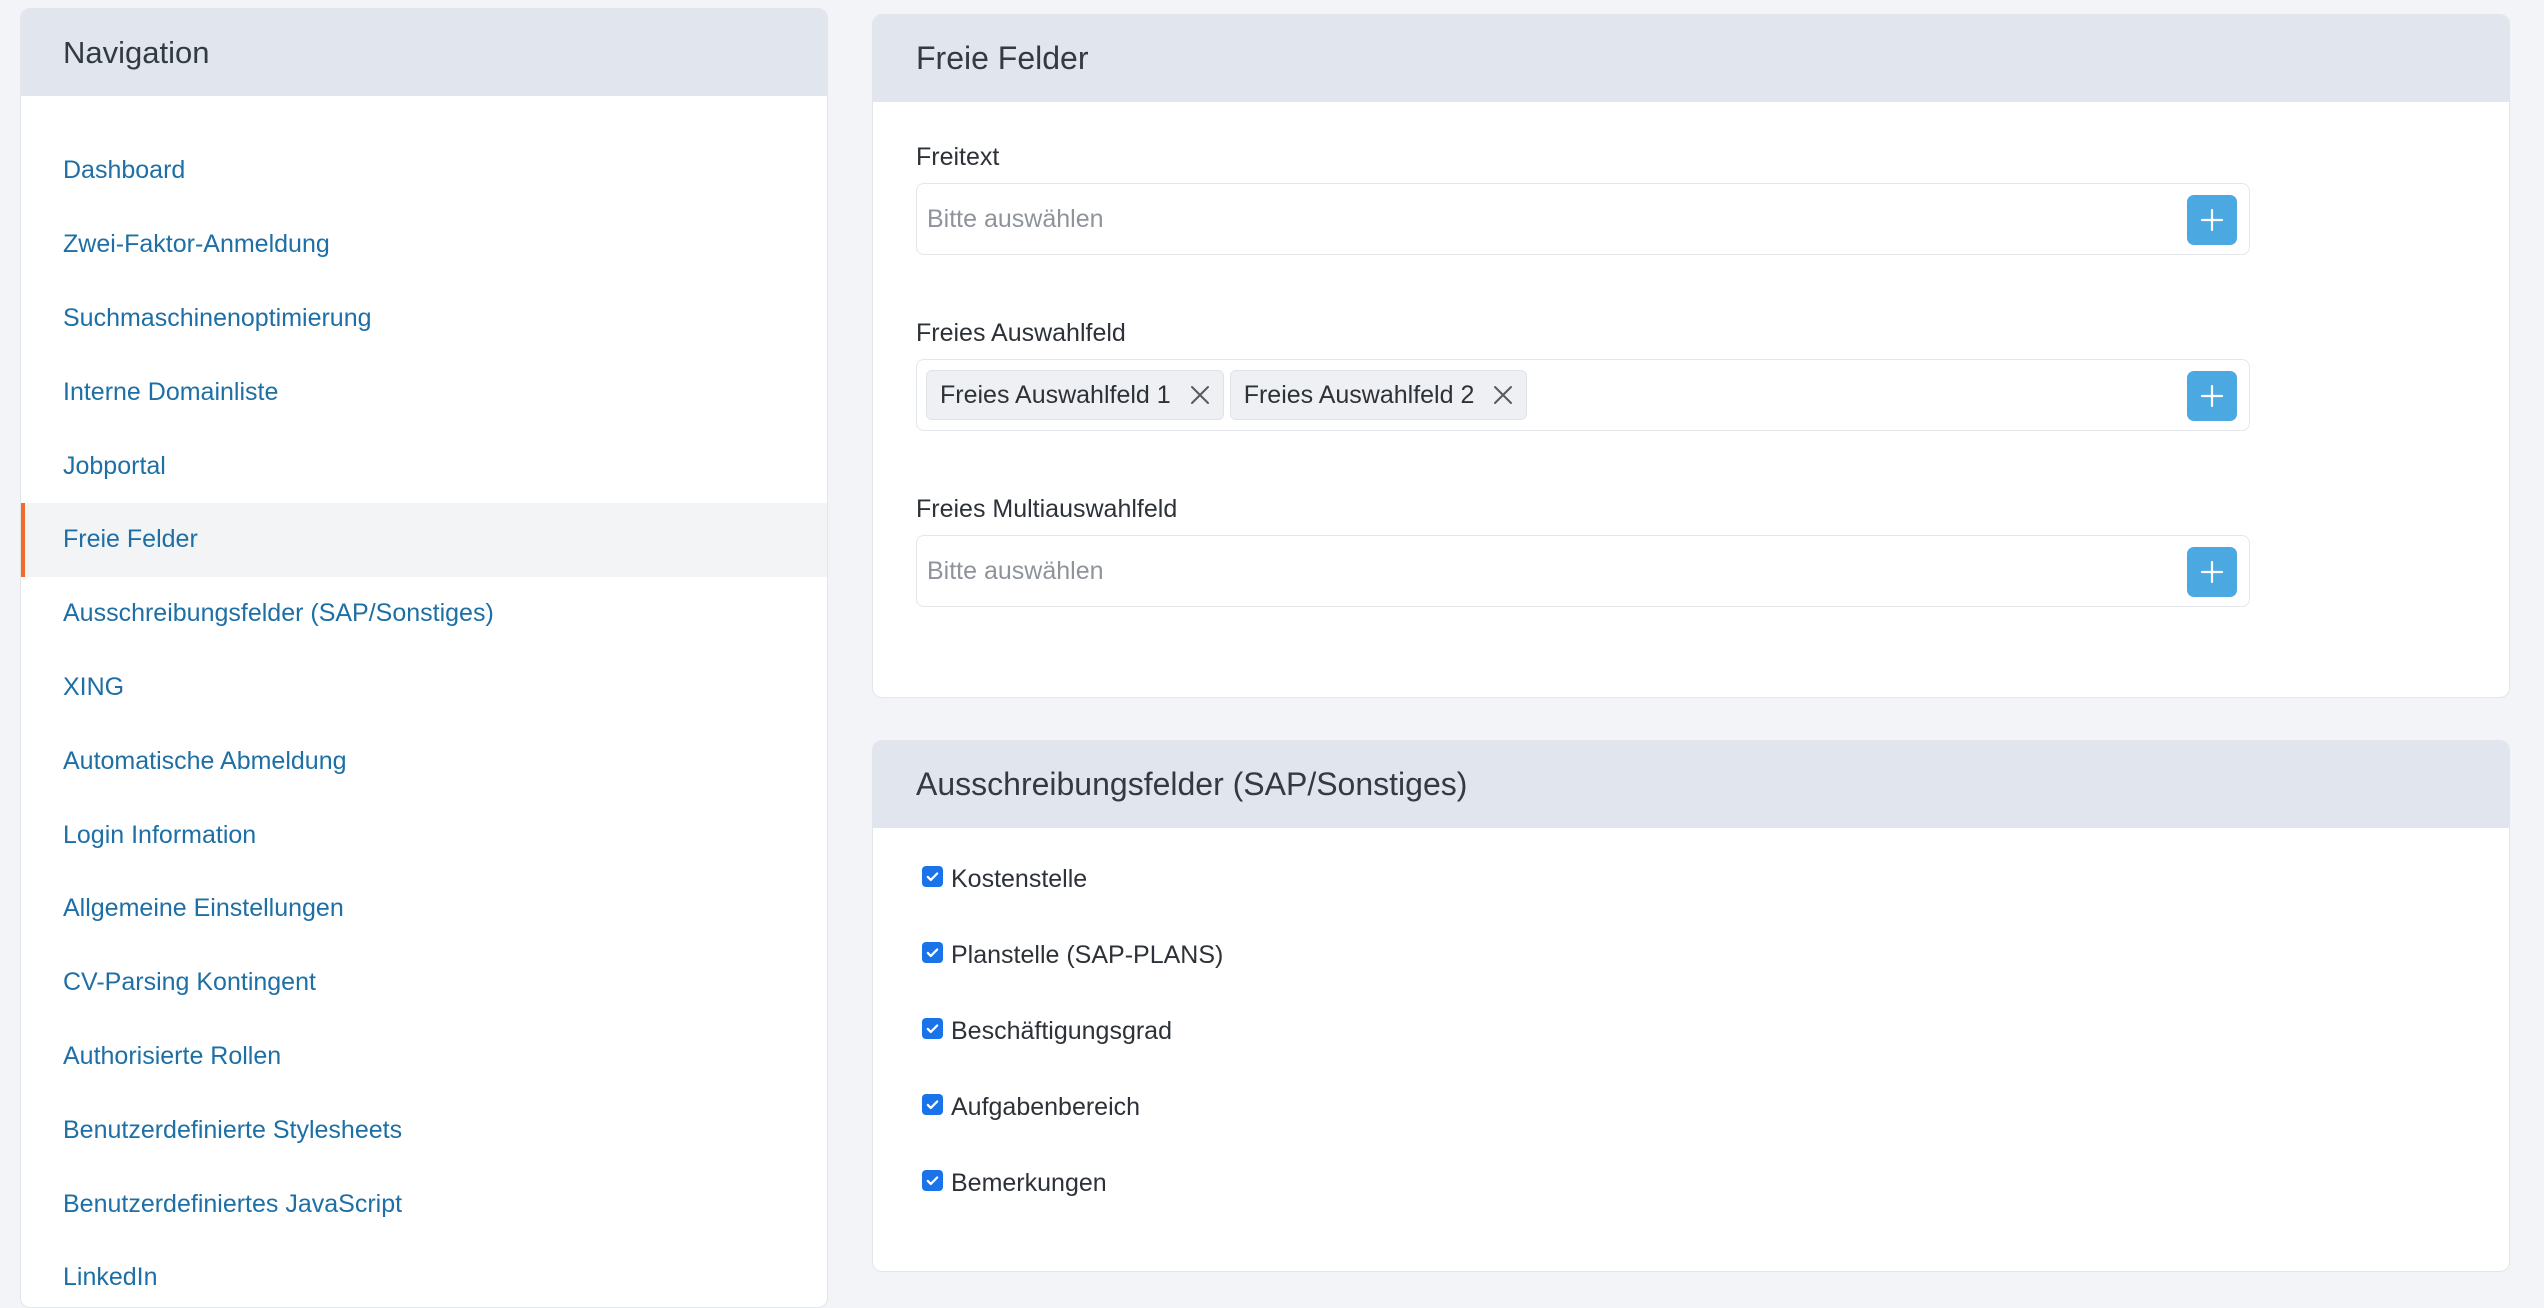  I want to click on auswahlfeld-label: Freies Auswahlfeld, so click(1021, 333).